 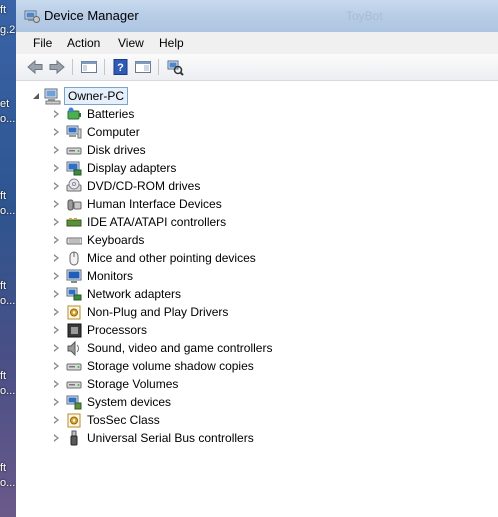 I want to click on tree-item: Display adapters, so click(x=264, y=168).